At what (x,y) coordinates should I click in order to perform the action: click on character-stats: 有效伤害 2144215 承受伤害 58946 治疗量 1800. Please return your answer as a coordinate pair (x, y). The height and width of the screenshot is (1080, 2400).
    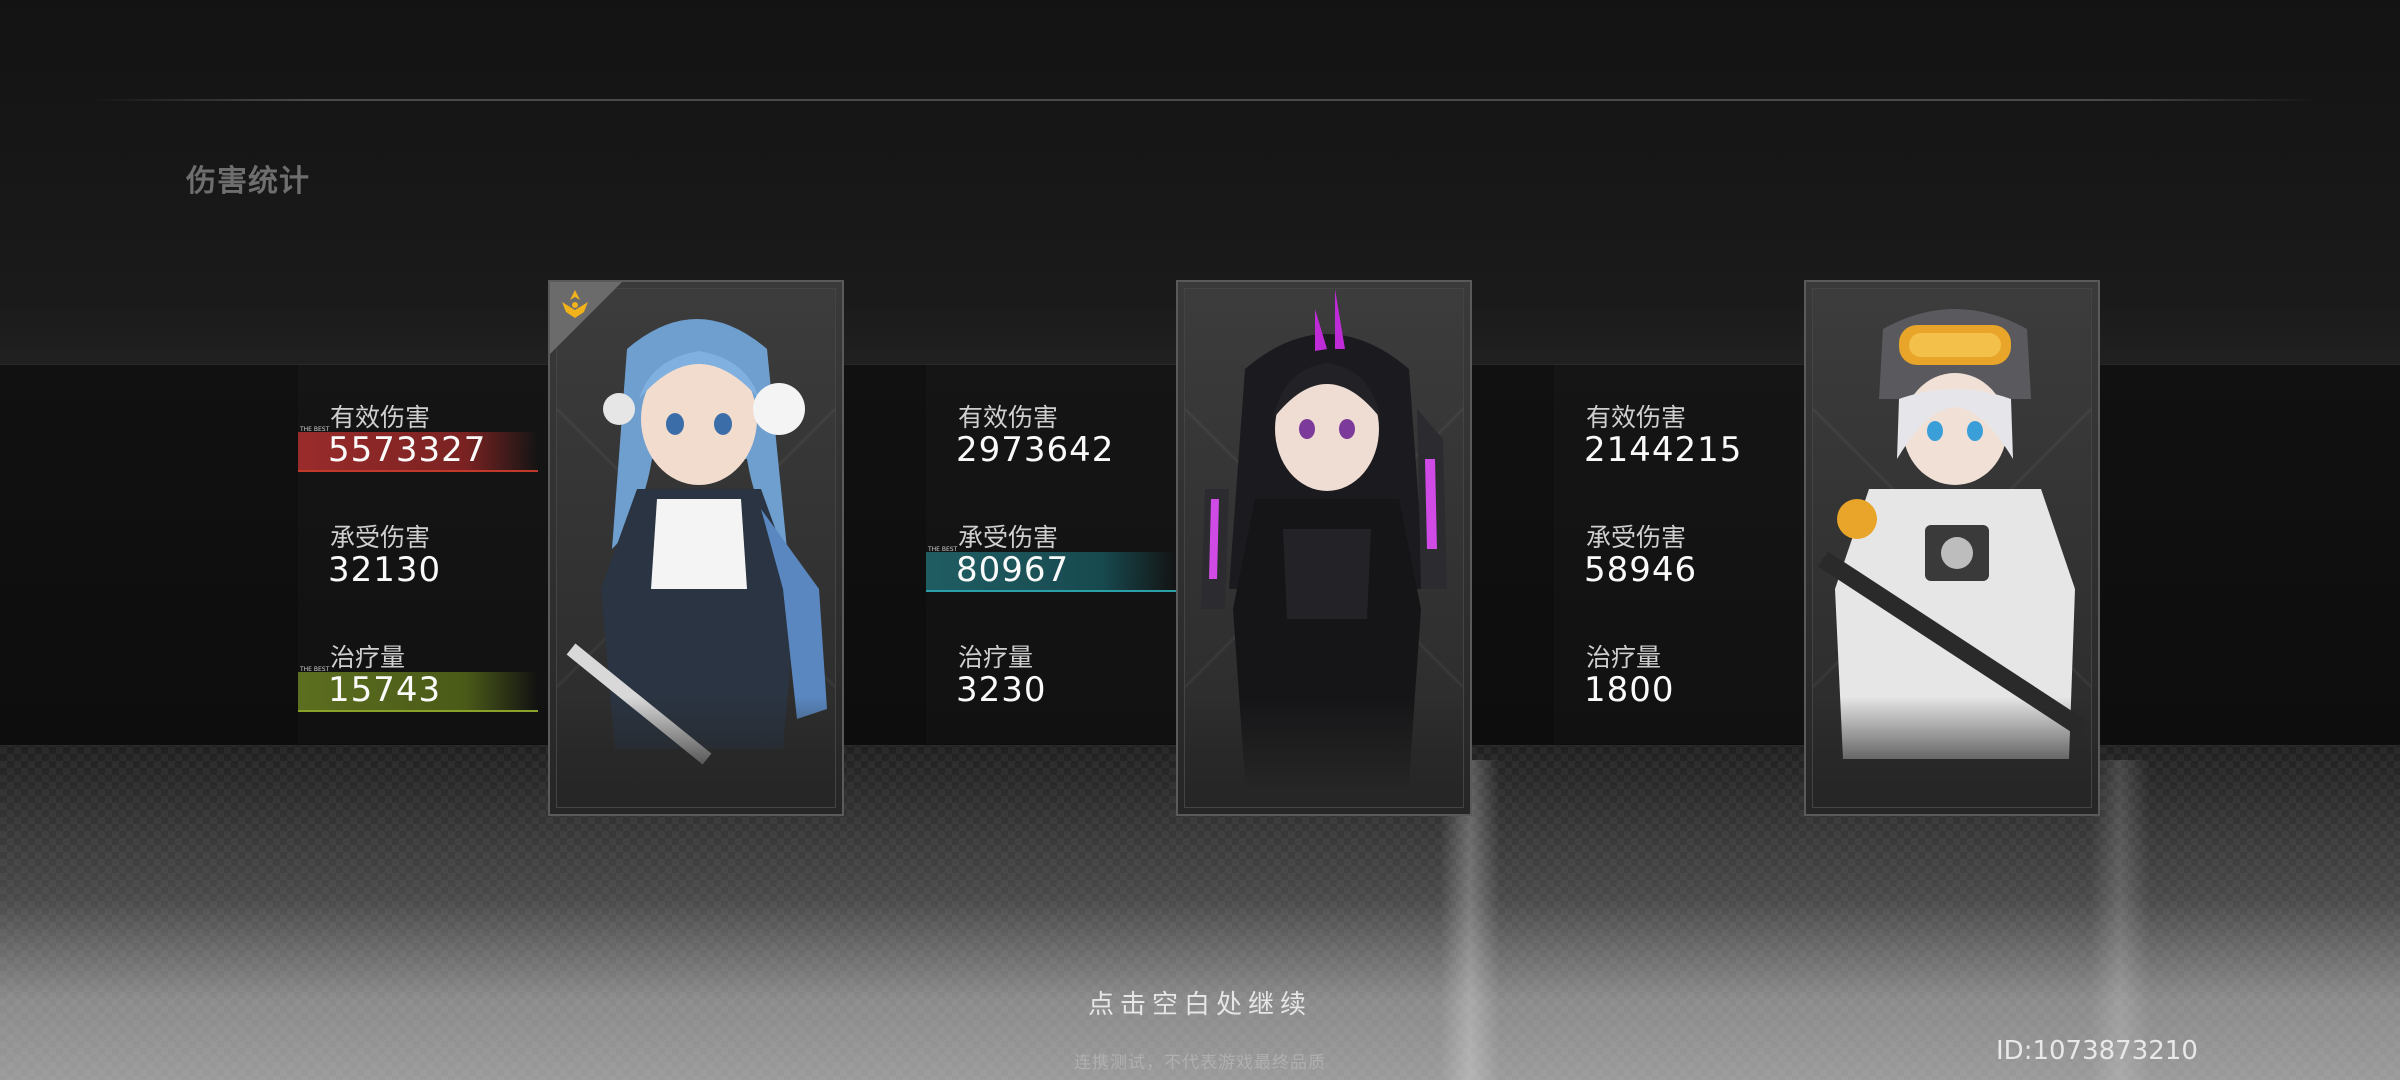
    Looking at the image, I should click on (1674, 578).